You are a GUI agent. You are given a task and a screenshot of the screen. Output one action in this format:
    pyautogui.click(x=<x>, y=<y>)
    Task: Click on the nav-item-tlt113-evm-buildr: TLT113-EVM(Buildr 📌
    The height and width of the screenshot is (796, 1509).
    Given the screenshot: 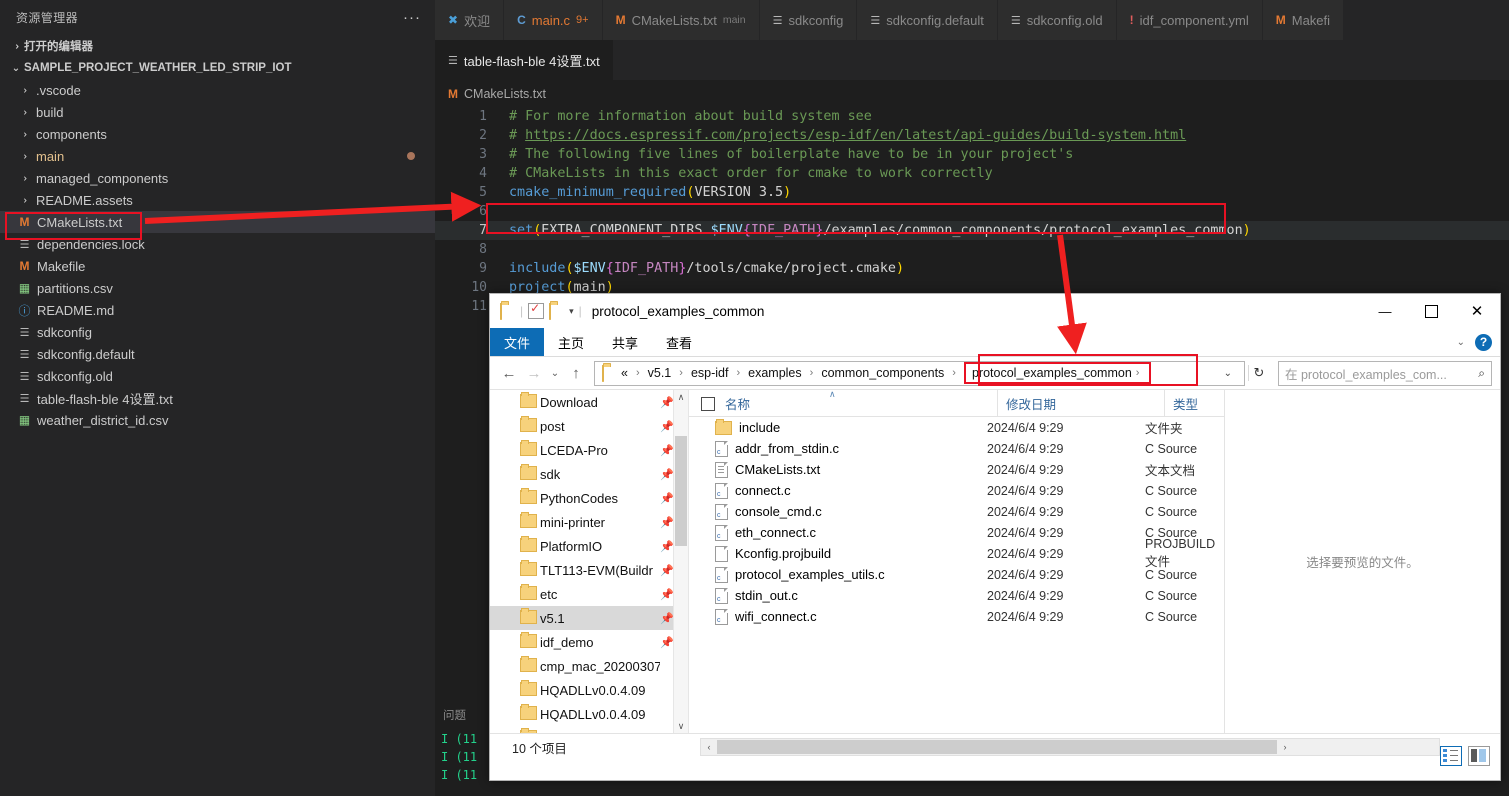 What is the action you would take?
    pyautogui.click(x=589, y=570)
    